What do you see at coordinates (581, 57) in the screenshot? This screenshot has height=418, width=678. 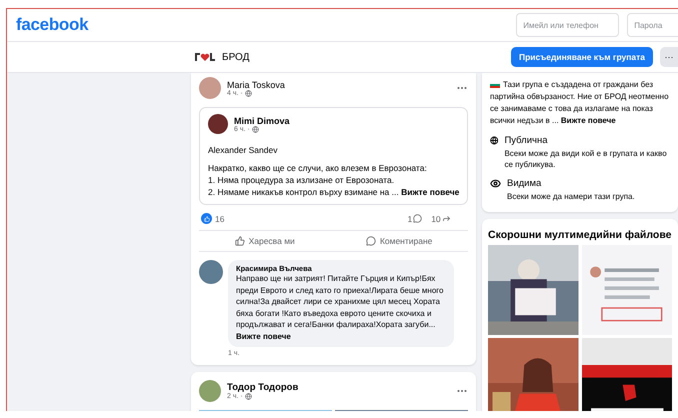 I see `join-group-button: Присъединяване към групата` at bounding box center [581, 57].